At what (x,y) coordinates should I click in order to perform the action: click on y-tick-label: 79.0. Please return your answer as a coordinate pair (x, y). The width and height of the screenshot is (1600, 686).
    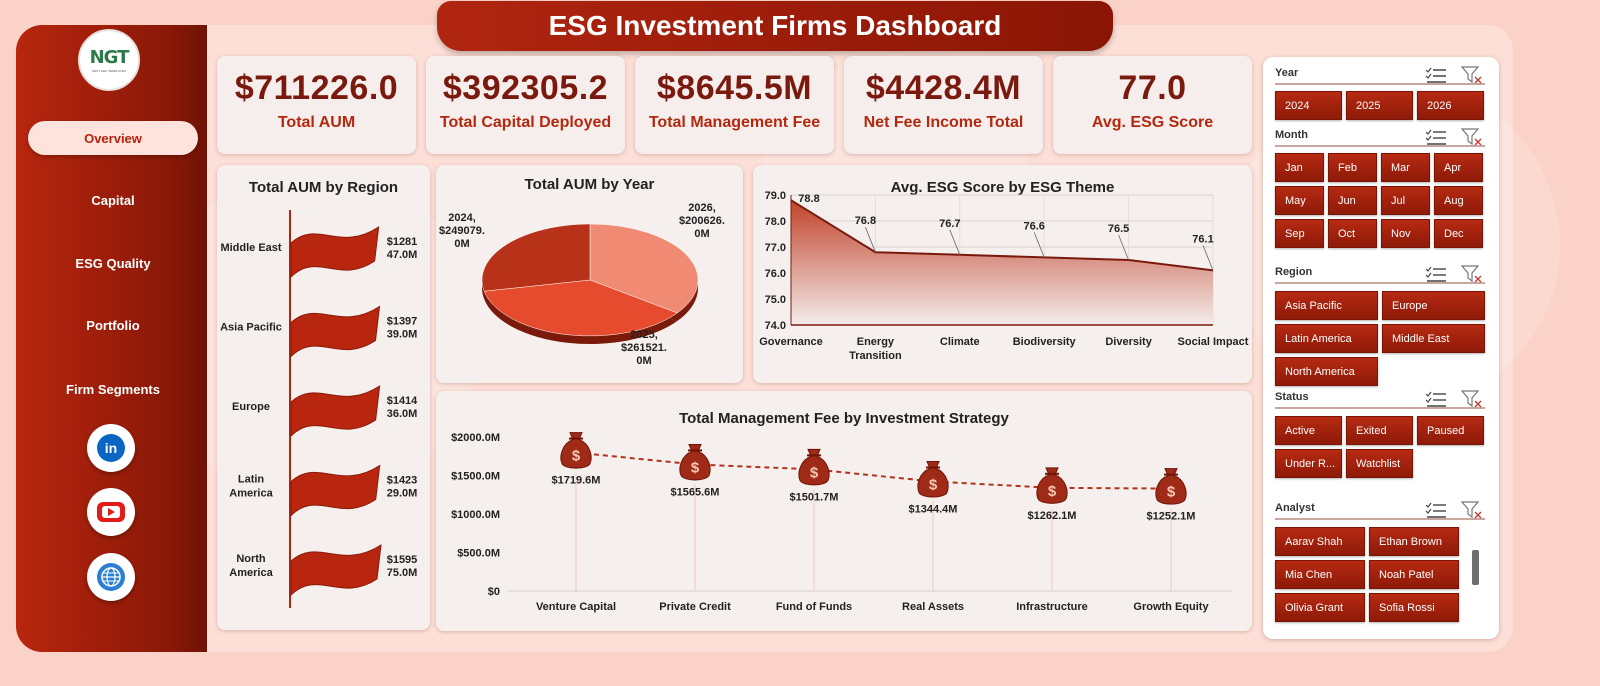
    Looking at the image, I should click on (775, 196).